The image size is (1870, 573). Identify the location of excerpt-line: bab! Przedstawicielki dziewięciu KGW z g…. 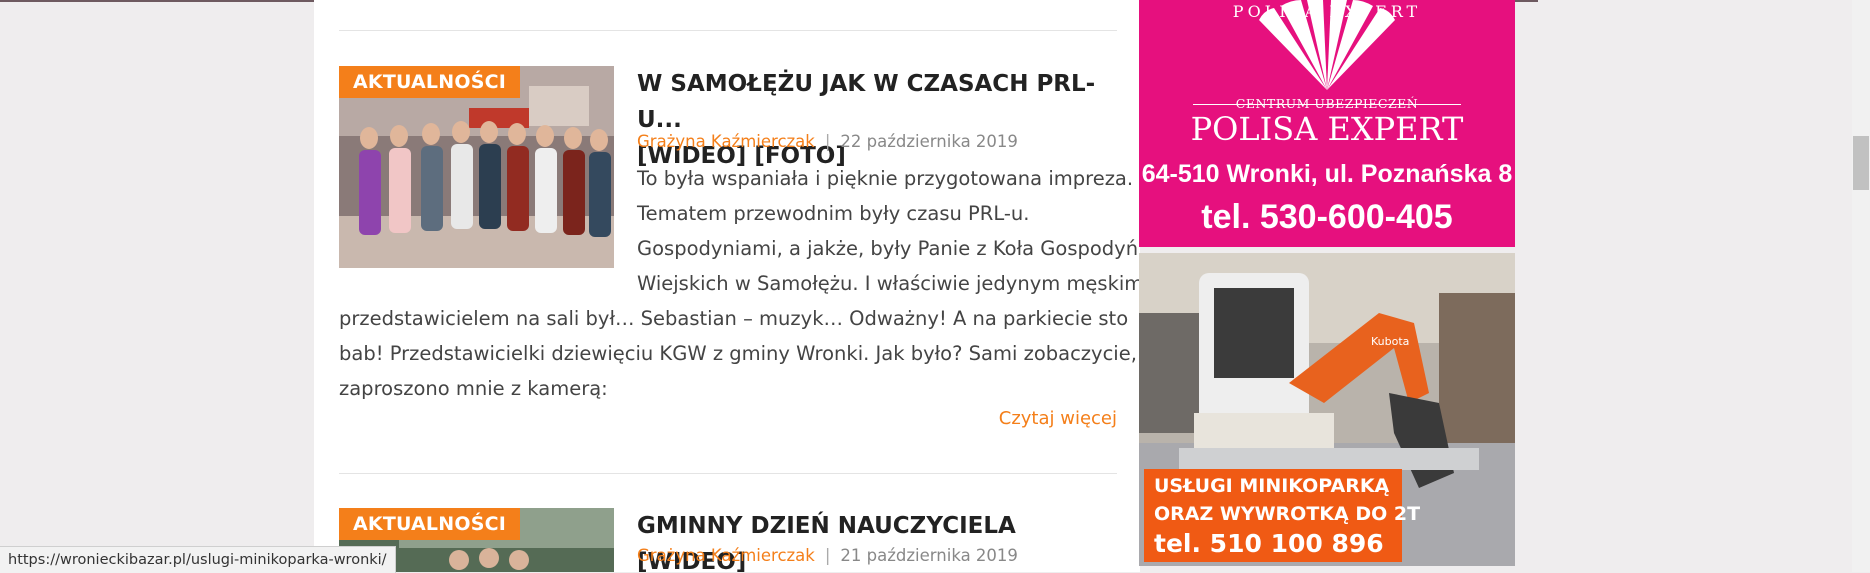
(753, 353).